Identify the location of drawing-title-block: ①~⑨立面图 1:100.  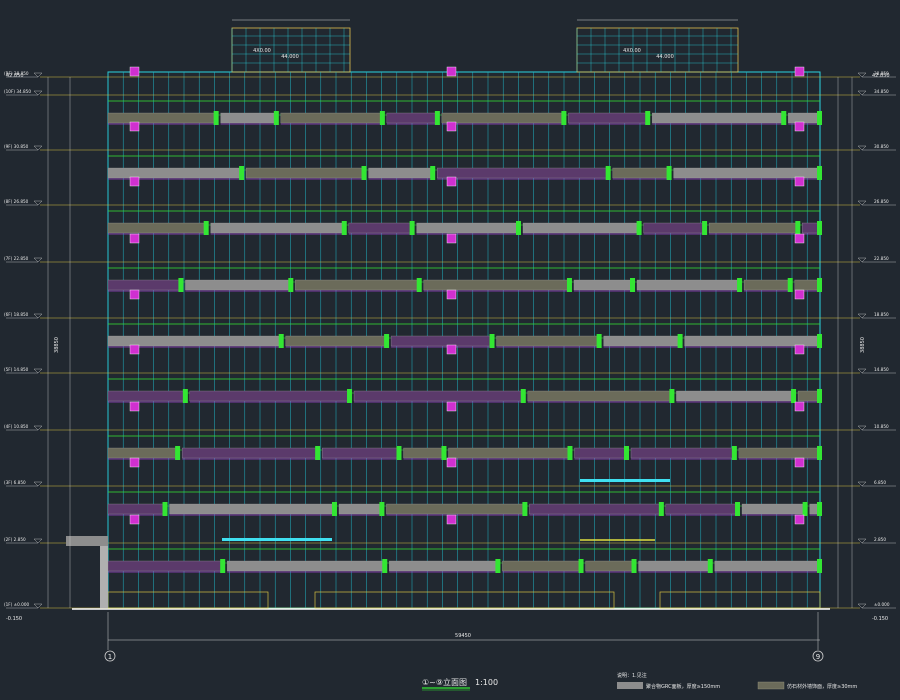
(460, 684).